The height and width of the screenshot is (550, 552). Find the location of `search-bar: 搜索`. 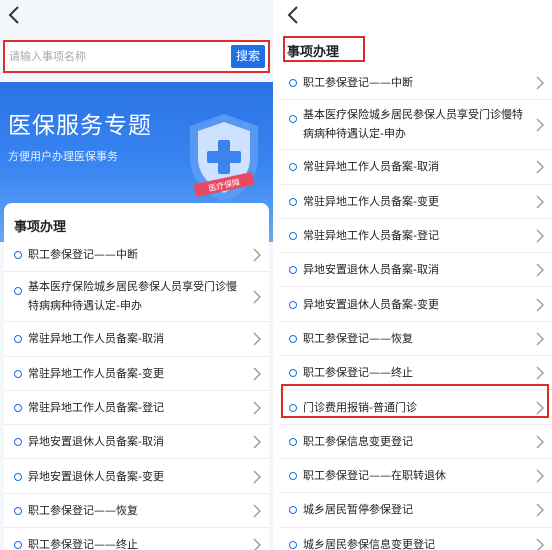

search-bar: 搜索 is located at coordinates (136, 56).